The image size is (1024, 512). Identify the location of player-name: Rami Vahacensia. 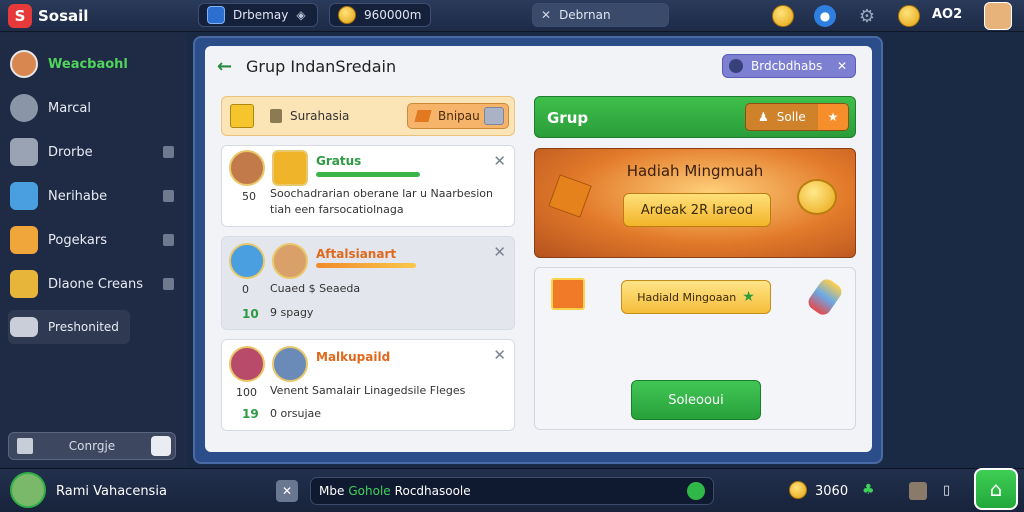
(111, 491).